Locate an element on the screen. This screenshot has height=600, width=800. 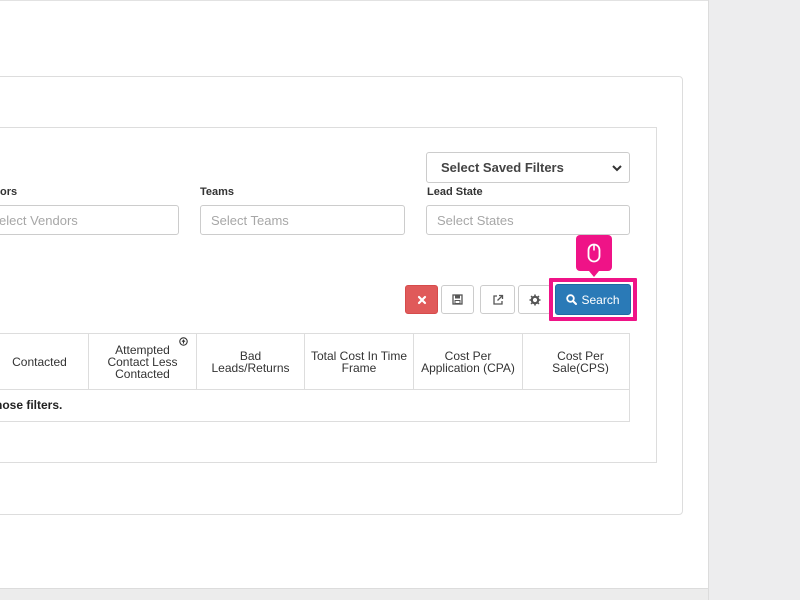
column-header-cps: Cost Per Sale(CPS) is located at coordinates (576, 361).